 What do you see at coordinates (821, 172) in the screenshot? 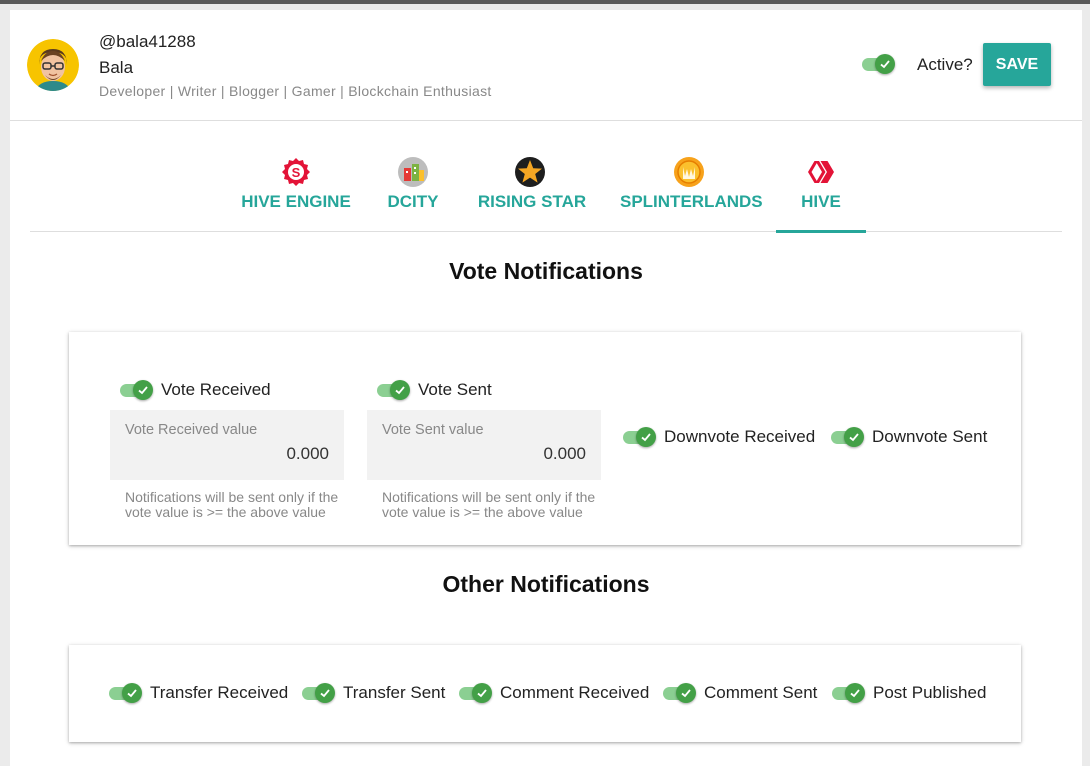
I see `hive-icon` at bounding box center [821, 172].